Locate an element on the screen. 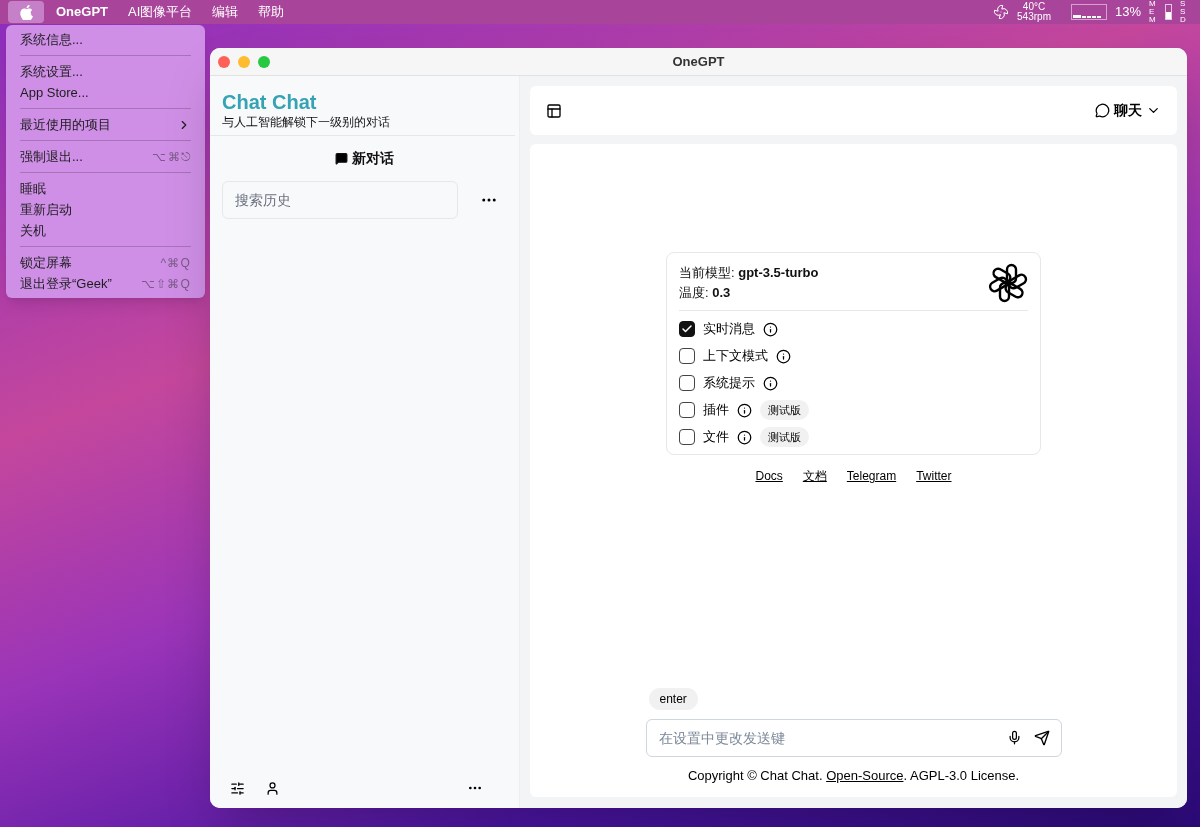 The height and width of the screenshot is (827, 1200). fan-icon is located at coordinates (1001, 12).